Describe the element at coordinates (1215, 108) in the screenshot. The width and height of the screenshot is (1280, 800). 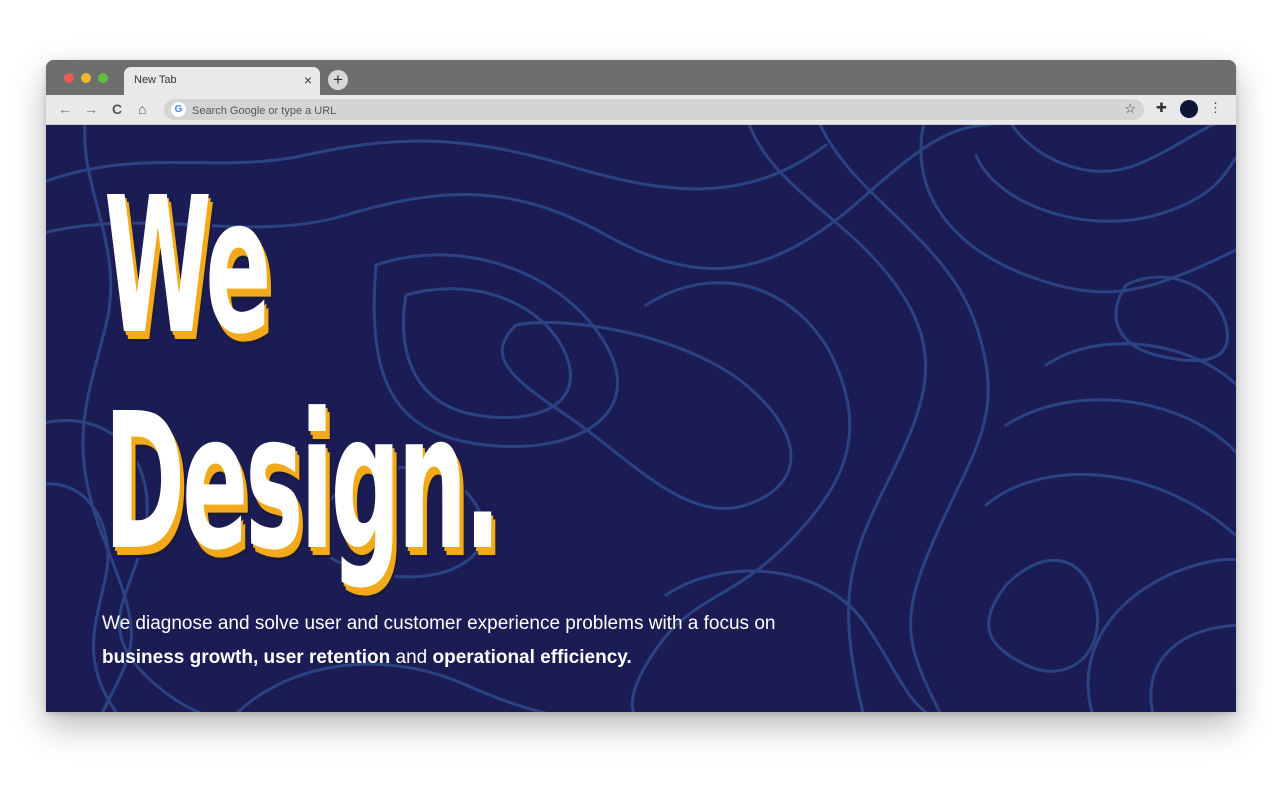
I see `kebab-menu-icon: ⋮` at that location.